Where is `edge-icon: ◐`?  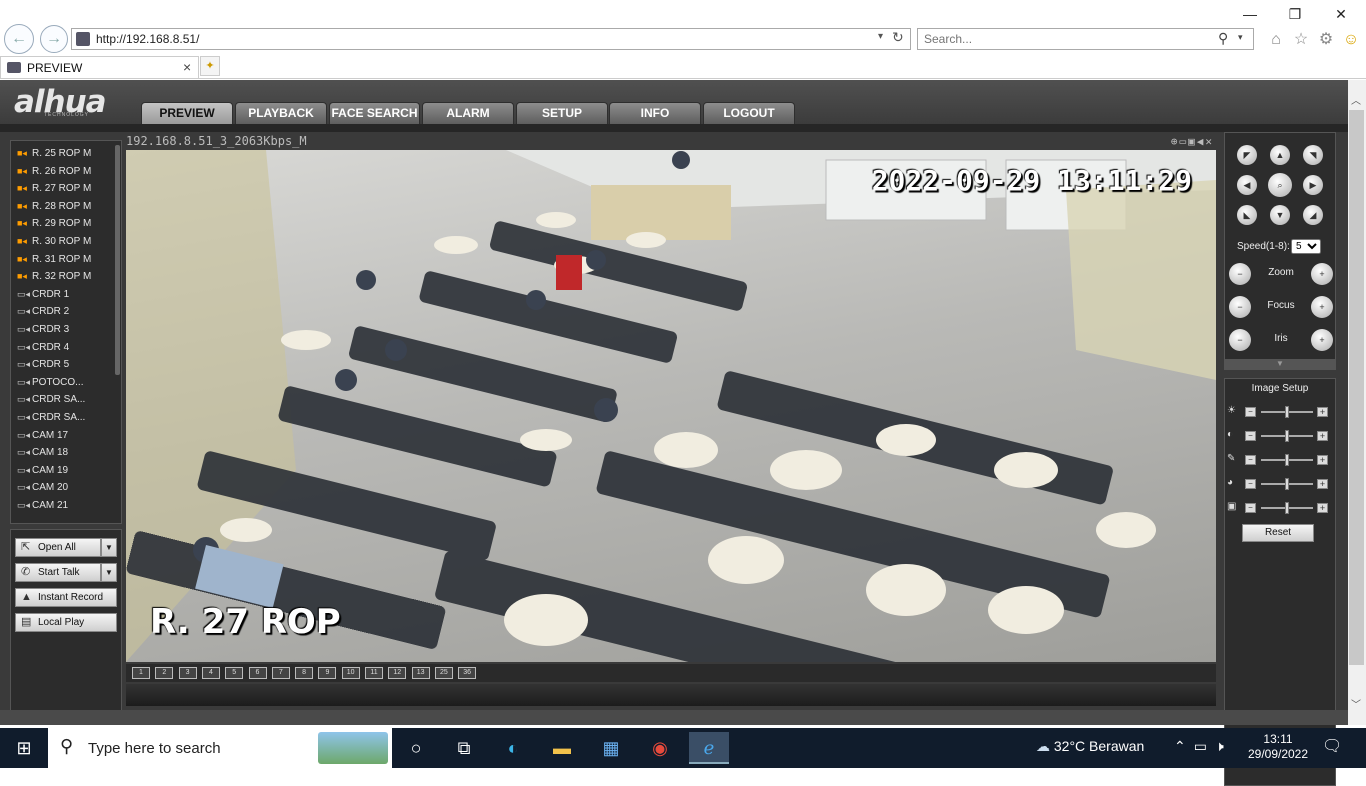
edge-icon: ◐ is located at coordinates (513, 748).